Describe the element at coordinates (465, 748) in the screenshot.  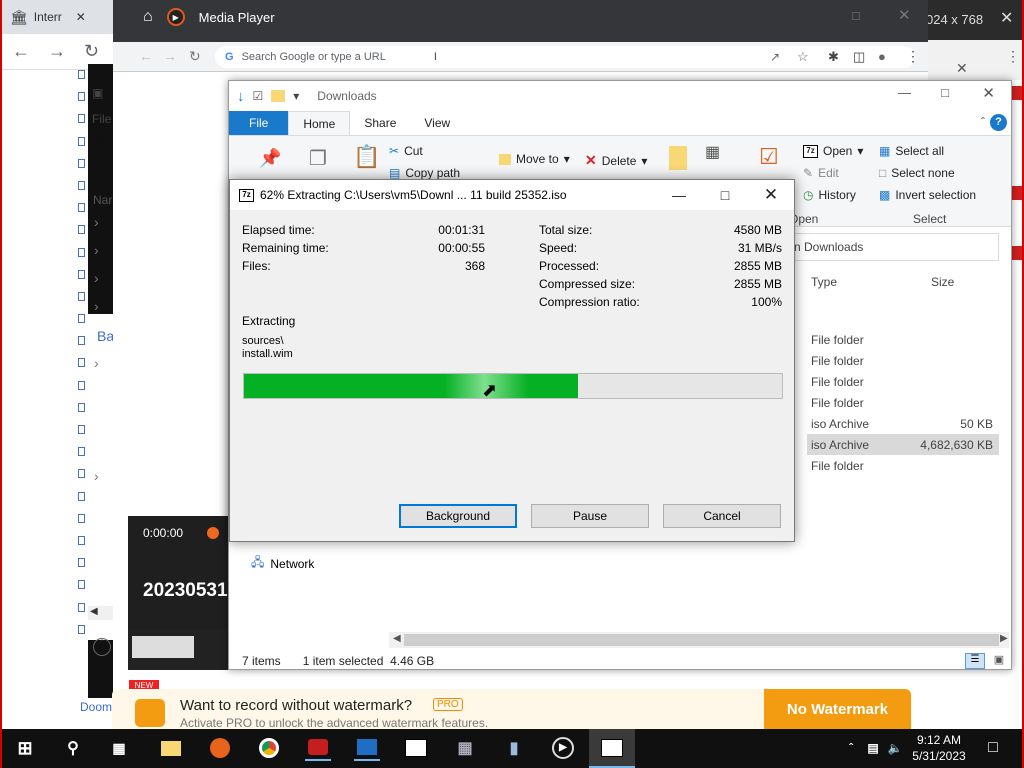
I see `control-panel-icon: ▦` at that location.